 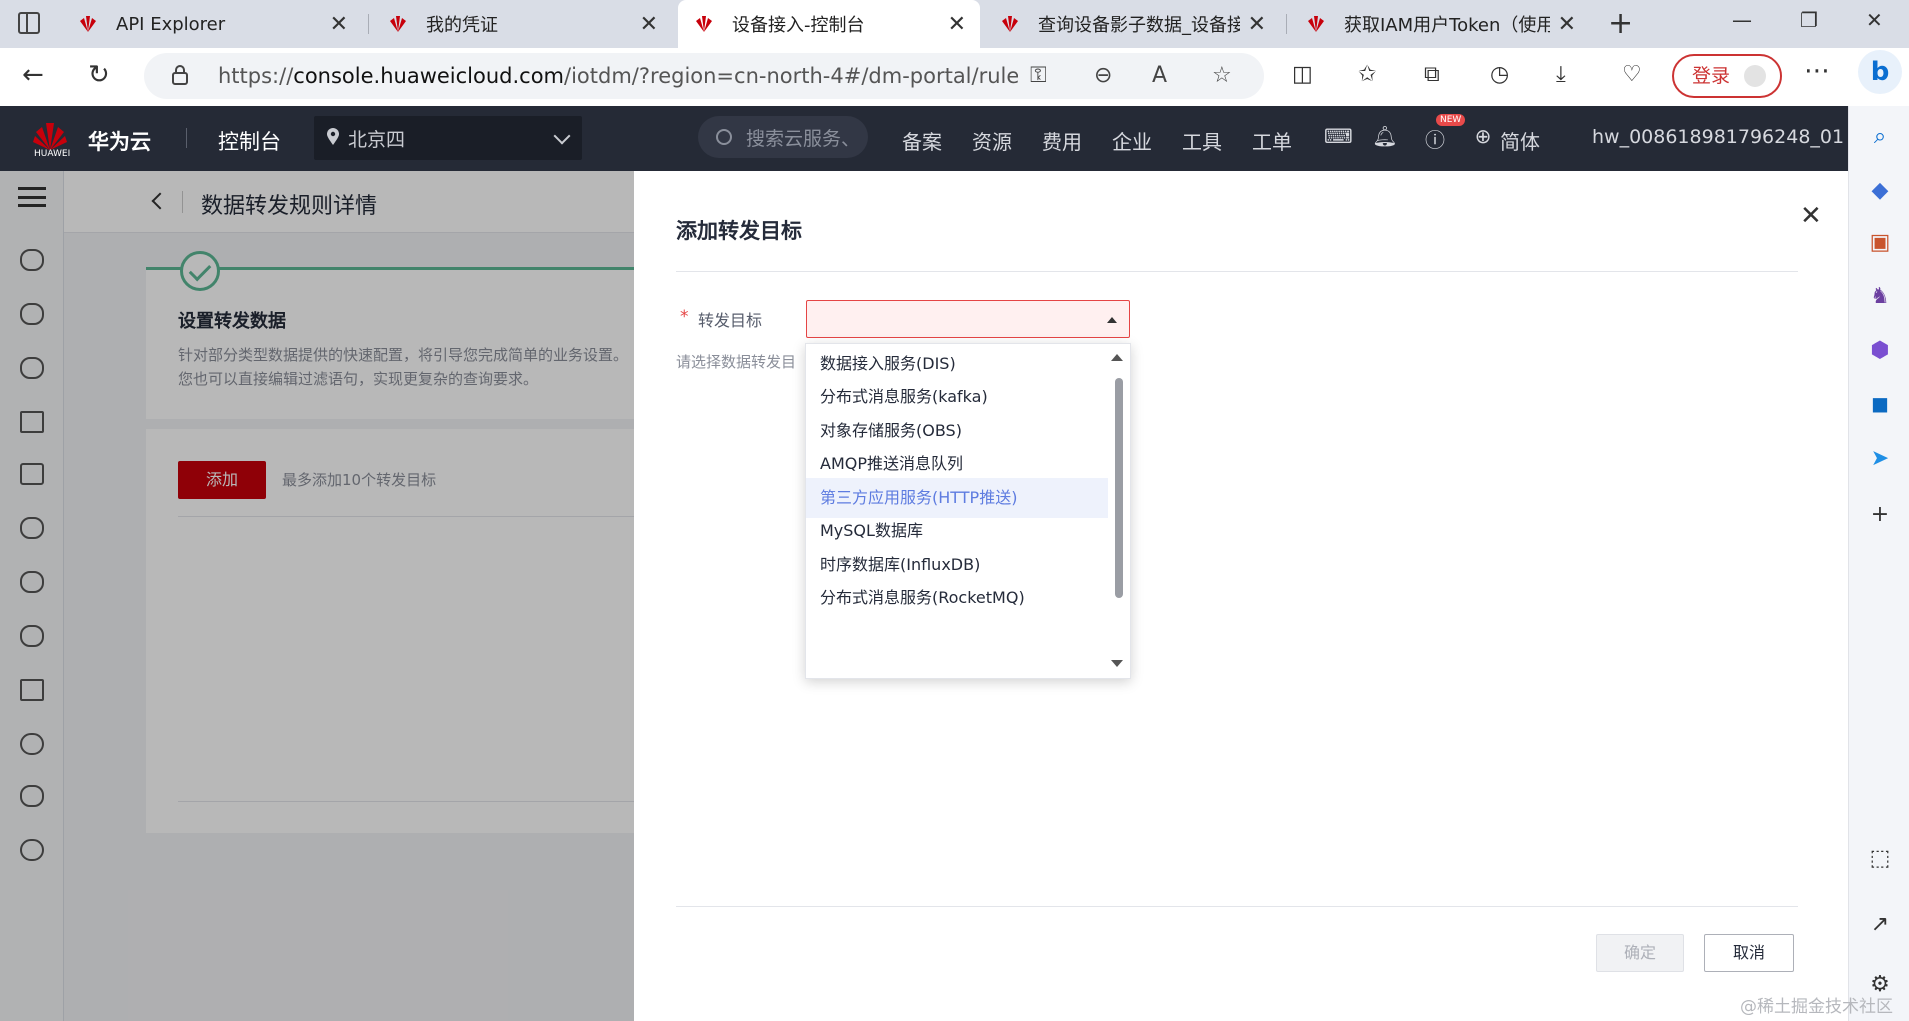 I want to click on brand-name: 华为云, so click(x=119, y=141).